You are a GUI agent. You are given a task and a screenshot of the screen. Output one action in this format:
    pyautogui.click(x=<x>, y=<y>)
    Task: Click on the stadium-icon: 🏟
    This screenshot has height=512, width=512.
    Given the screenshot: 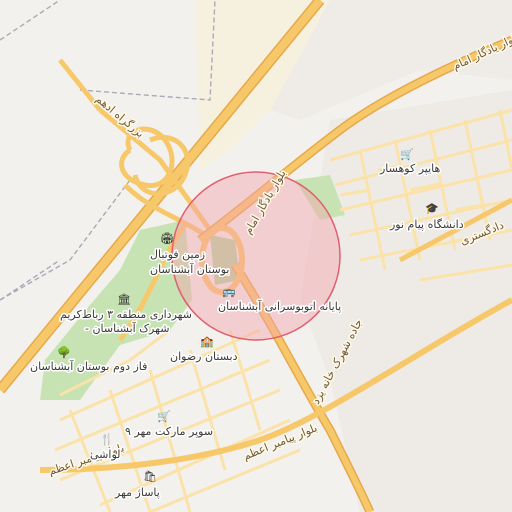 What is the action you would take?
    pyautogui.click(x=167, y=238)
    